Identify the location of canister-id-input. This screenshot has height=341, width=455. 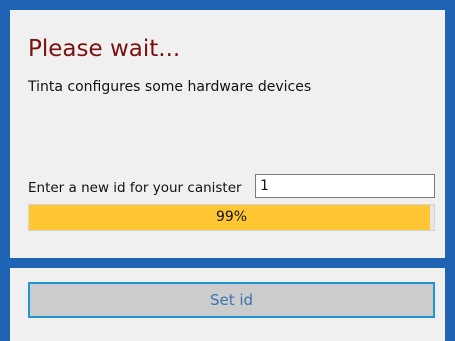
(345, 186).